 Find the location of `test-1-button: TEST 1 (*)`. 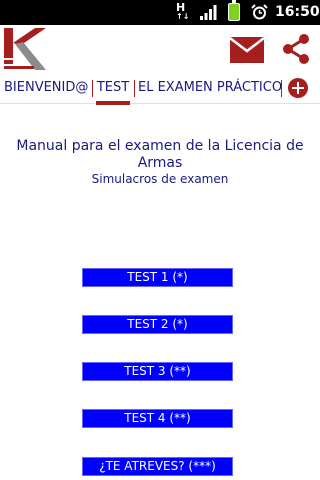

test-1-button: TEST 1 (*) is located at coordinates (157, 277).